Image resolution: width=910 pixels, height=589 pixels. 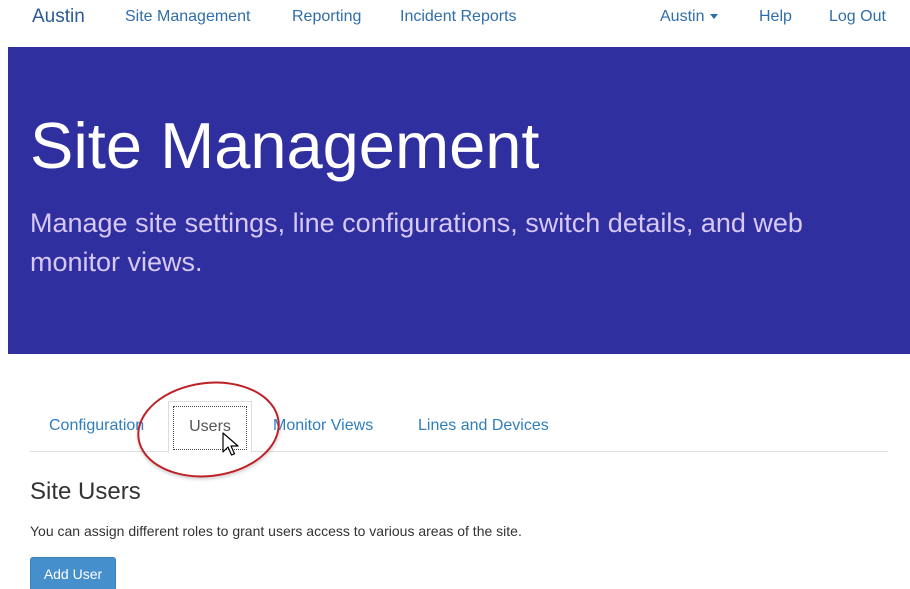 What do you see at coordinates (458, 17) in the screenshot?
I see `nav-incident-reports: Incident Reports` at bounding box center [458, 17].